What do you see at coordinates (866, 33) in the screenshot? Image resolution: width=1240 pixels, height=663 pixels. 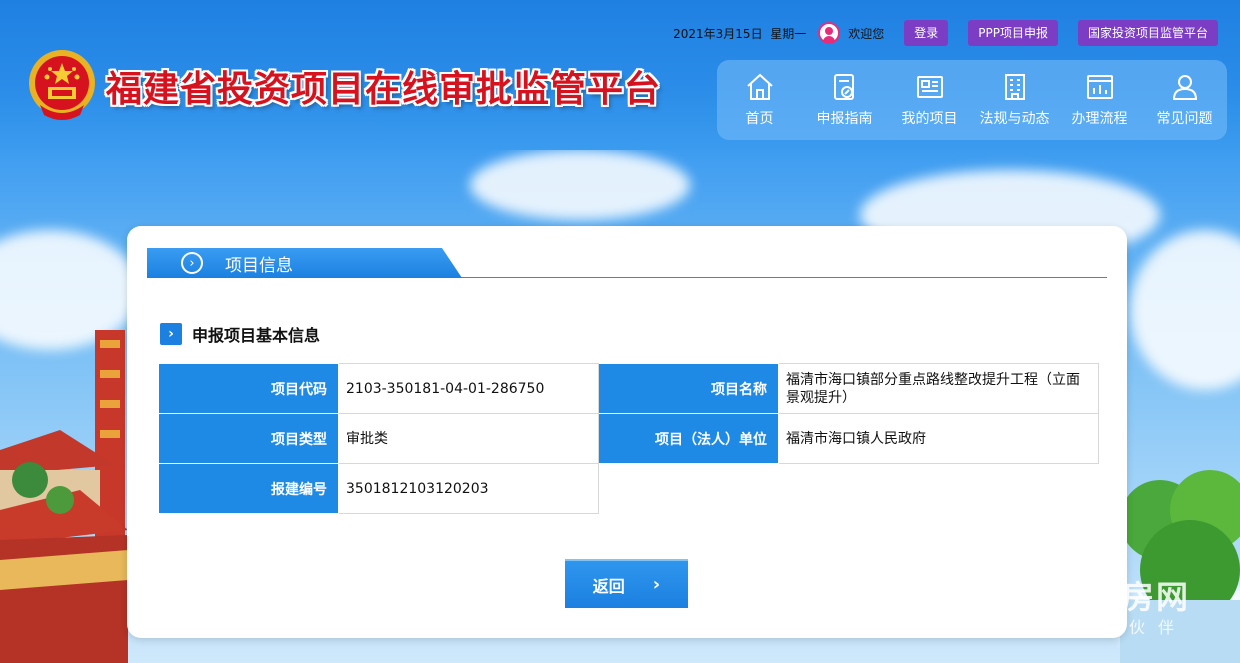 I see `welcome-text: 欢迎您` at bounding box center [866, 33].